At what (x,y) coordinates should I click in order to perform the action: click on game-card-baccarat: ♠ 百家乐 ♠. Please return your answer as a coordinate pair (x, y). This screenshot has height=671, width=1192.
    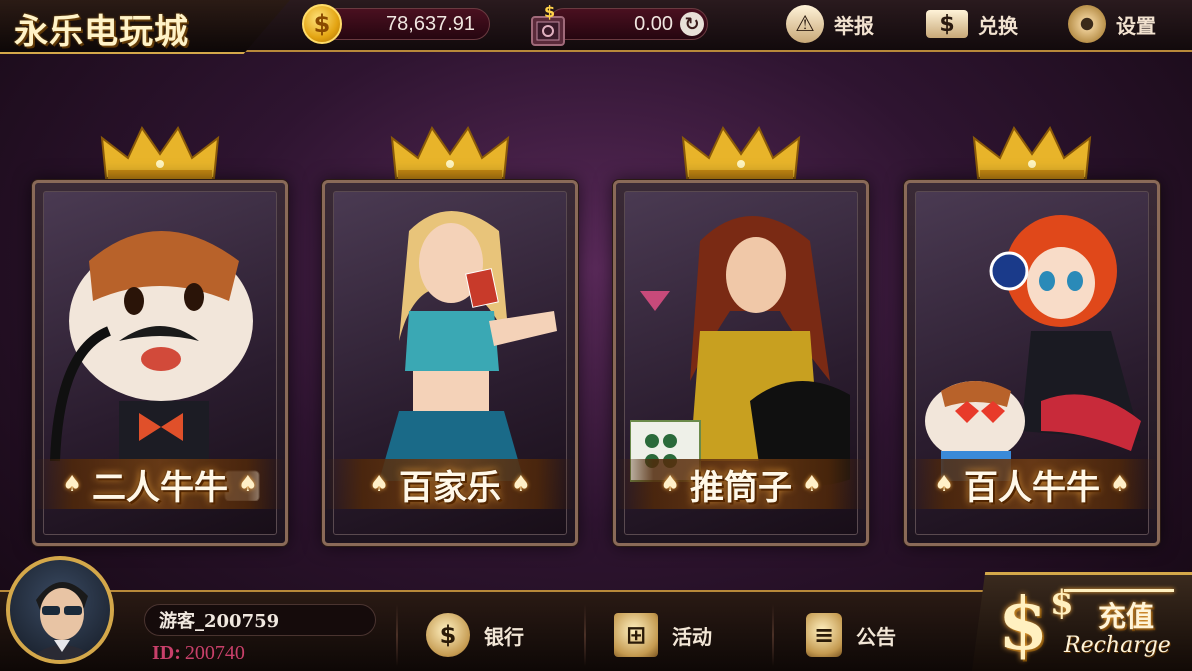
    Looking at the image, I should click on (450, 363).